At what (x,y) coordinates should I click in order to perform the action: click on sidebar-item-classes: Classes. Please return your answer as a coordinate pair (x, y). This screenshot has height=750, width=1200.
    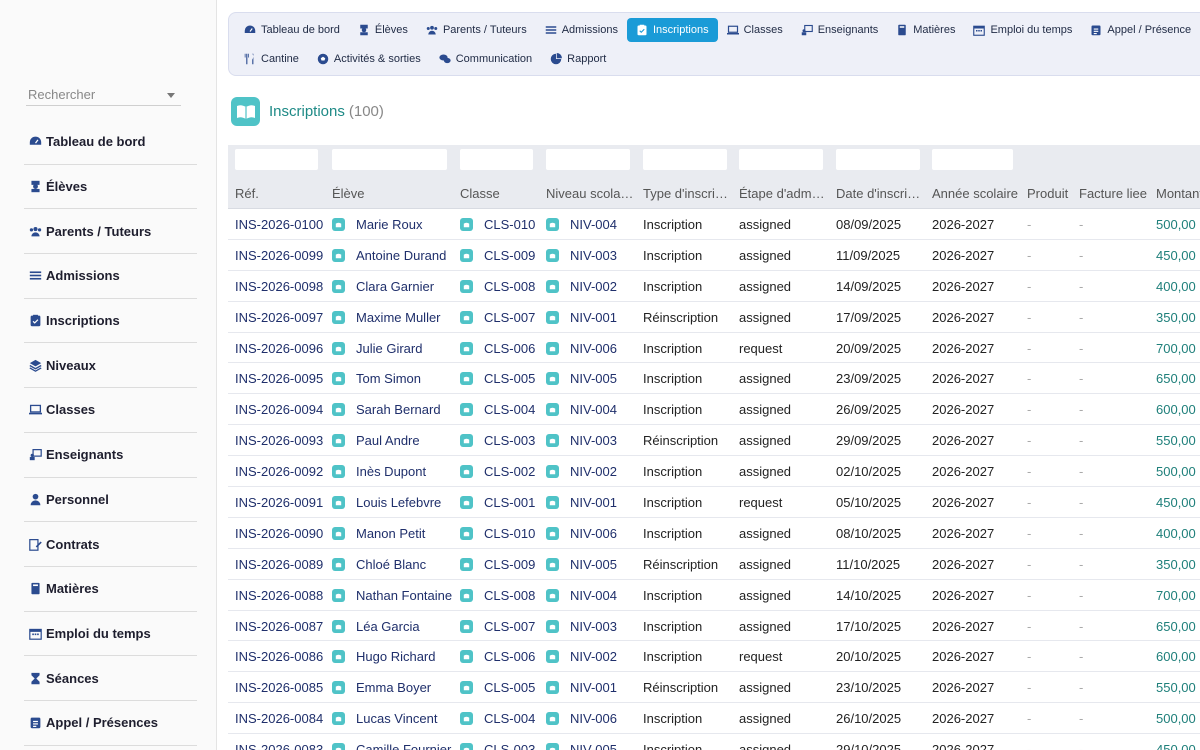
    Looking at the image, I should click on (110, 410).